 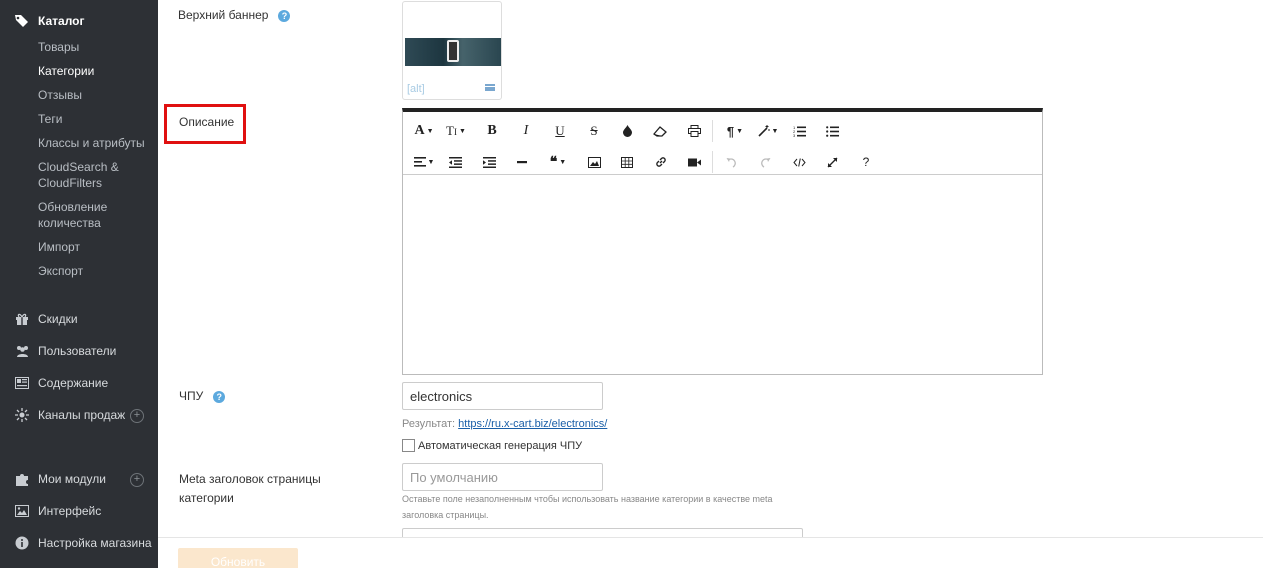 What do you see at coordinates (82, 415) in the screenshot?
I see `sidebar-item-channels-label: Каналы продаж` at bounding box center [82, 415].